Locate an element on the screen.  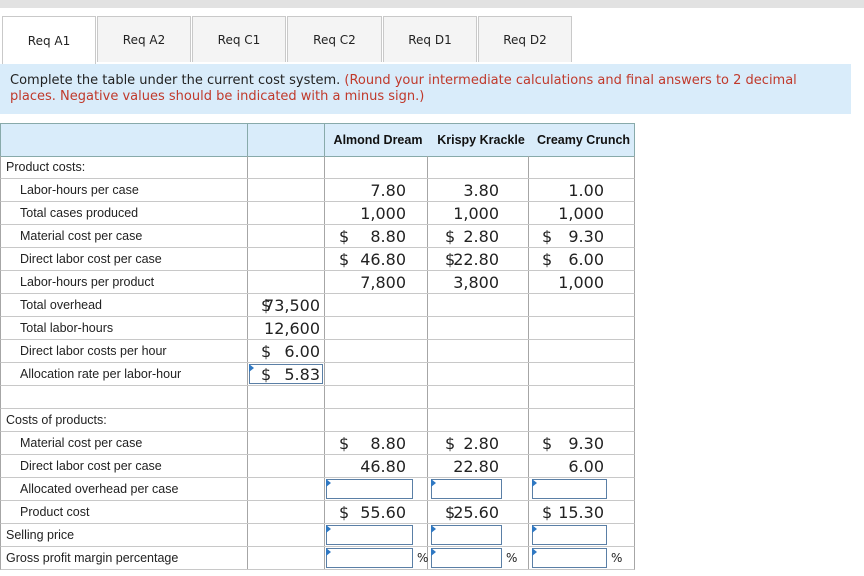
tab-label: Req A1 is located at coordinates (49, 40).